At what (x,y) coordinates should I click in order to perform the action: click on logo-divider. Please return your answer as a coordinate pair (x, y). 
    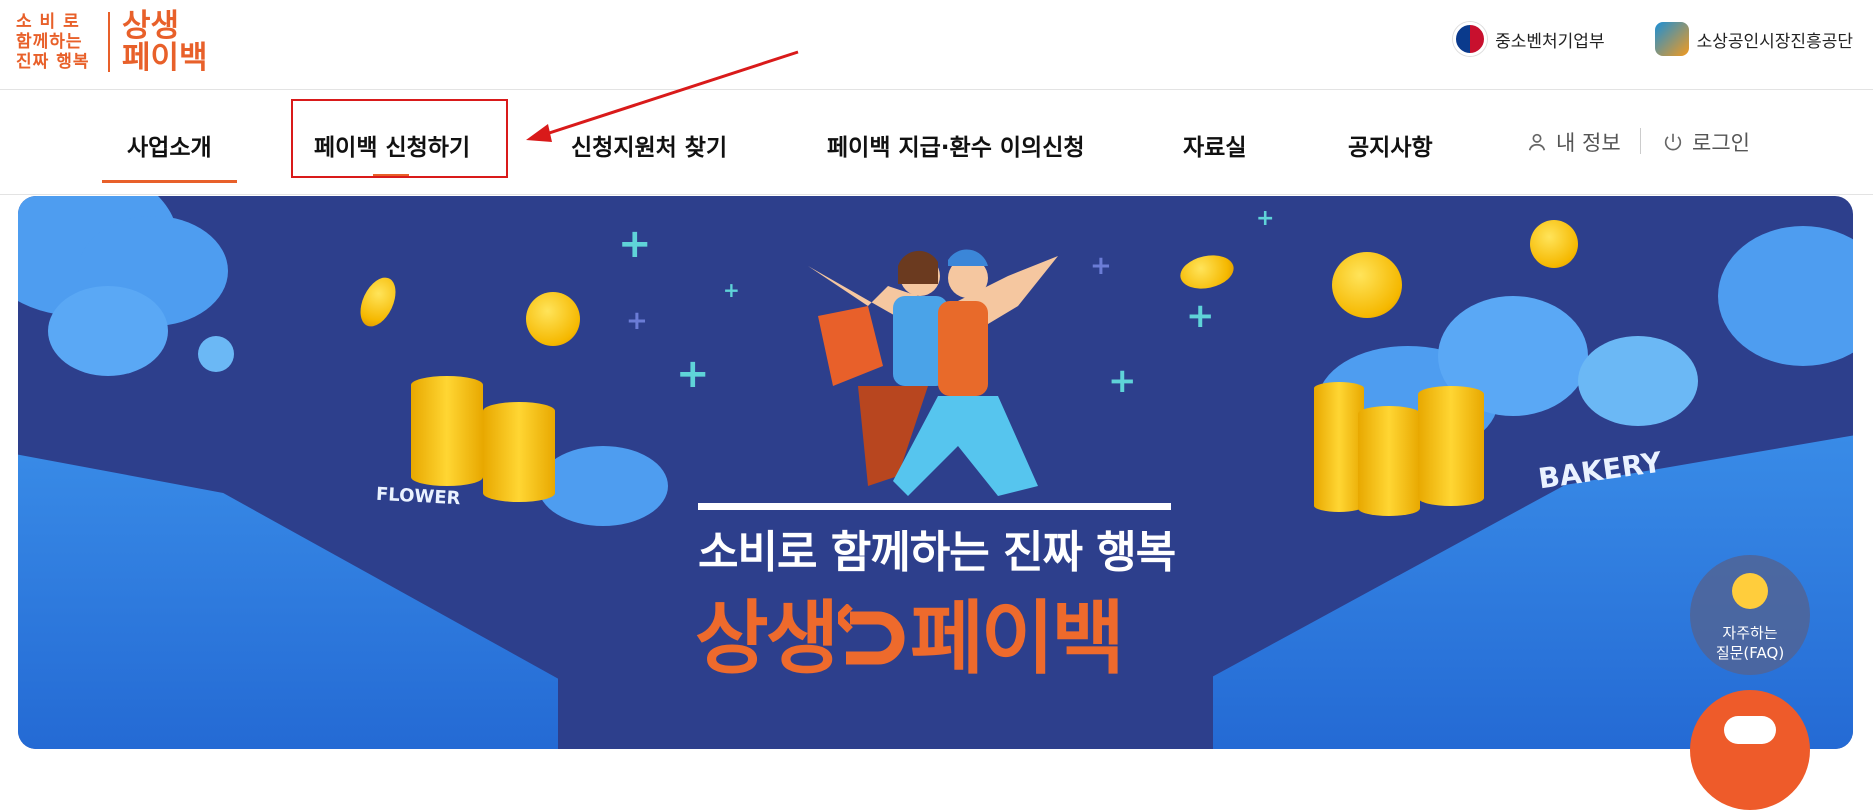
    Looking at the image, I should click on (109, 42).